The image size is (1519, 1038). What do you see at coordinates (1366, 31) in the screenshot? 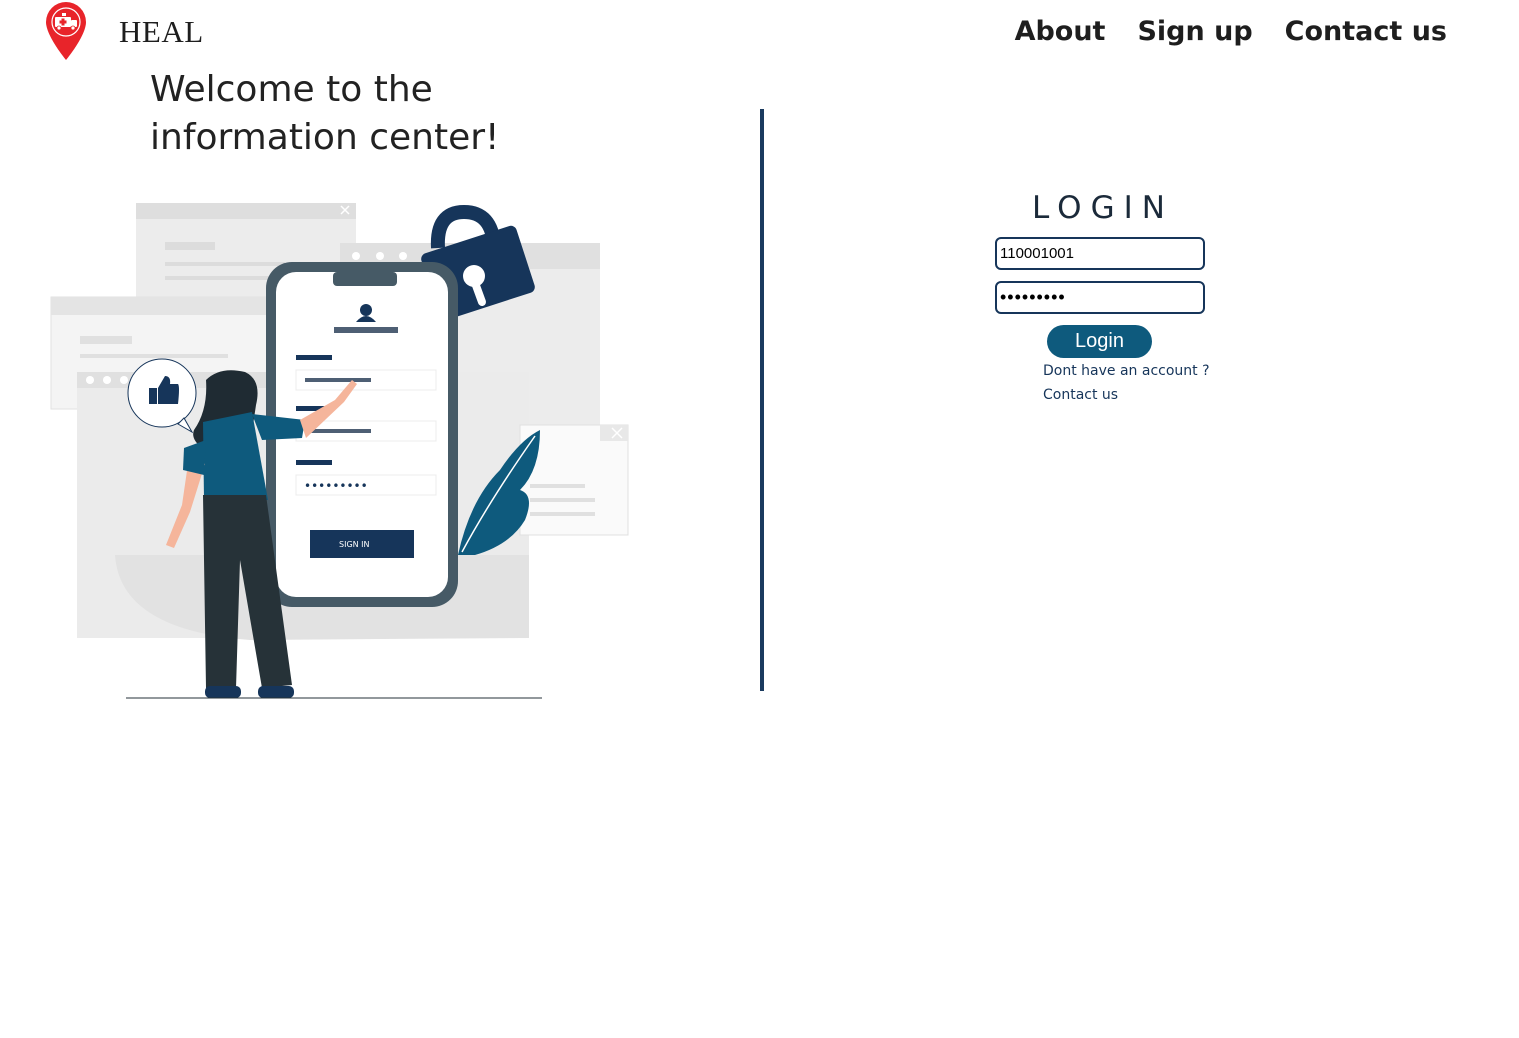
I see `nav-contact-link: Contact us` at bounding box center [1366, 31].